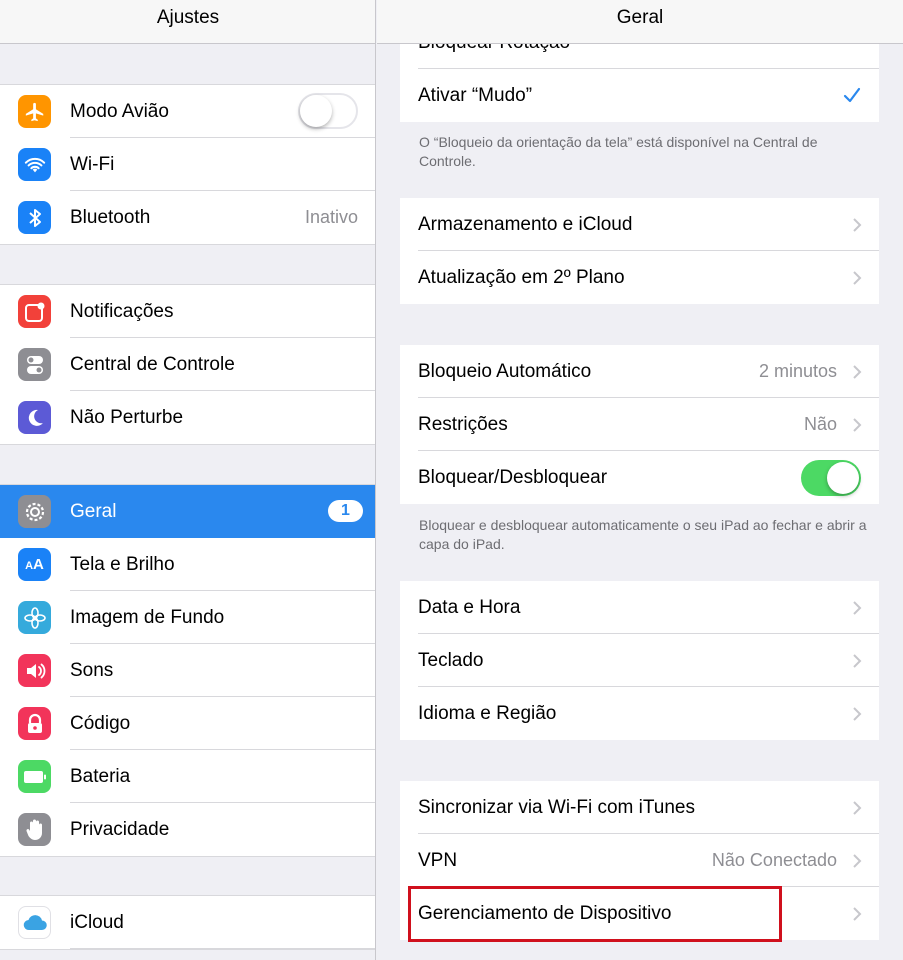 This screenshot has height=960, width=903. Describe the element at coordinates (187, 311) in the screenshot. I see `sidebar-item-notifications: Notificações` at that location.